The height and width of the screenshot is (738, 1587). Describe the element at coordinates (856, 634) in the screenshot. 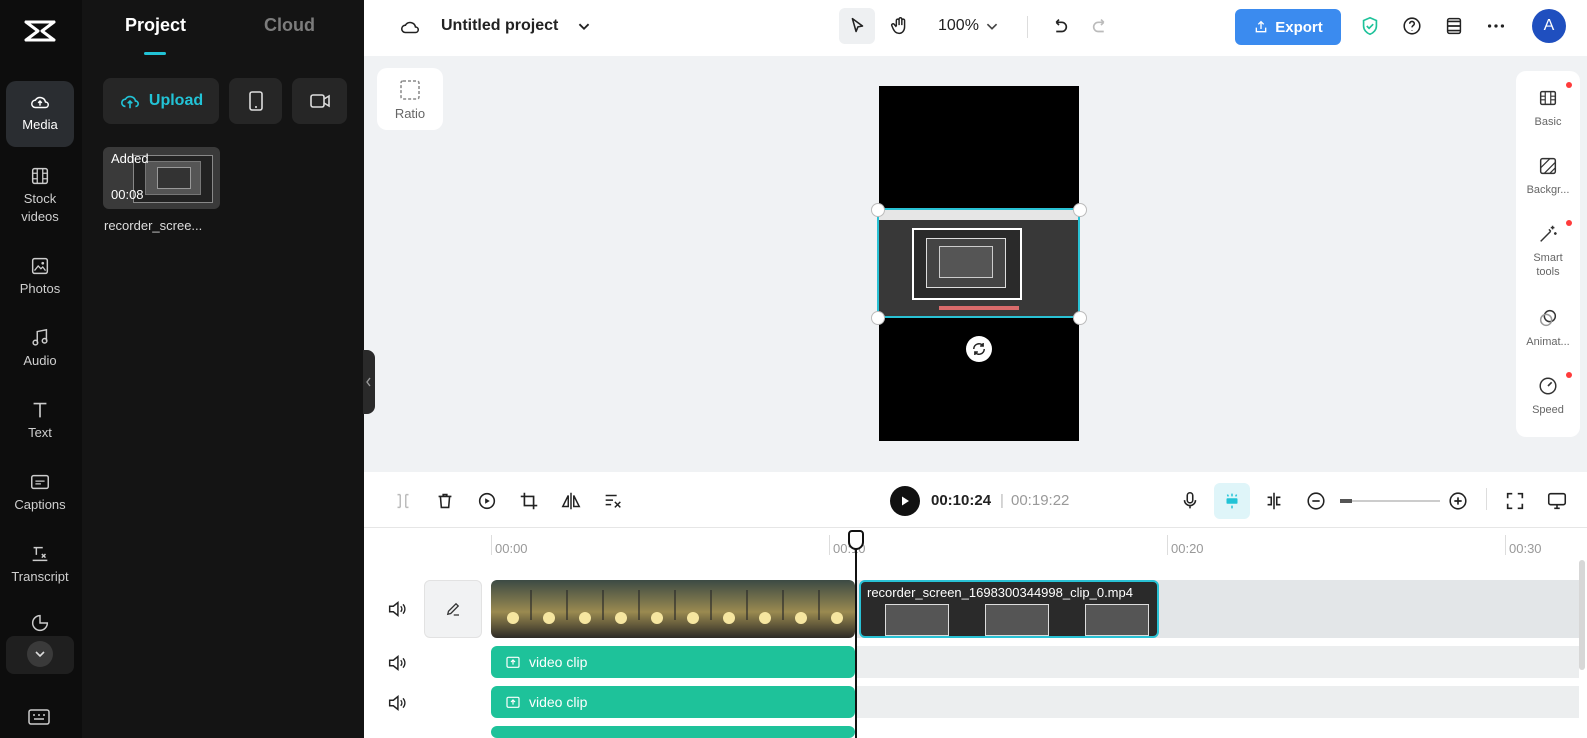

I see `playhead` at that location.